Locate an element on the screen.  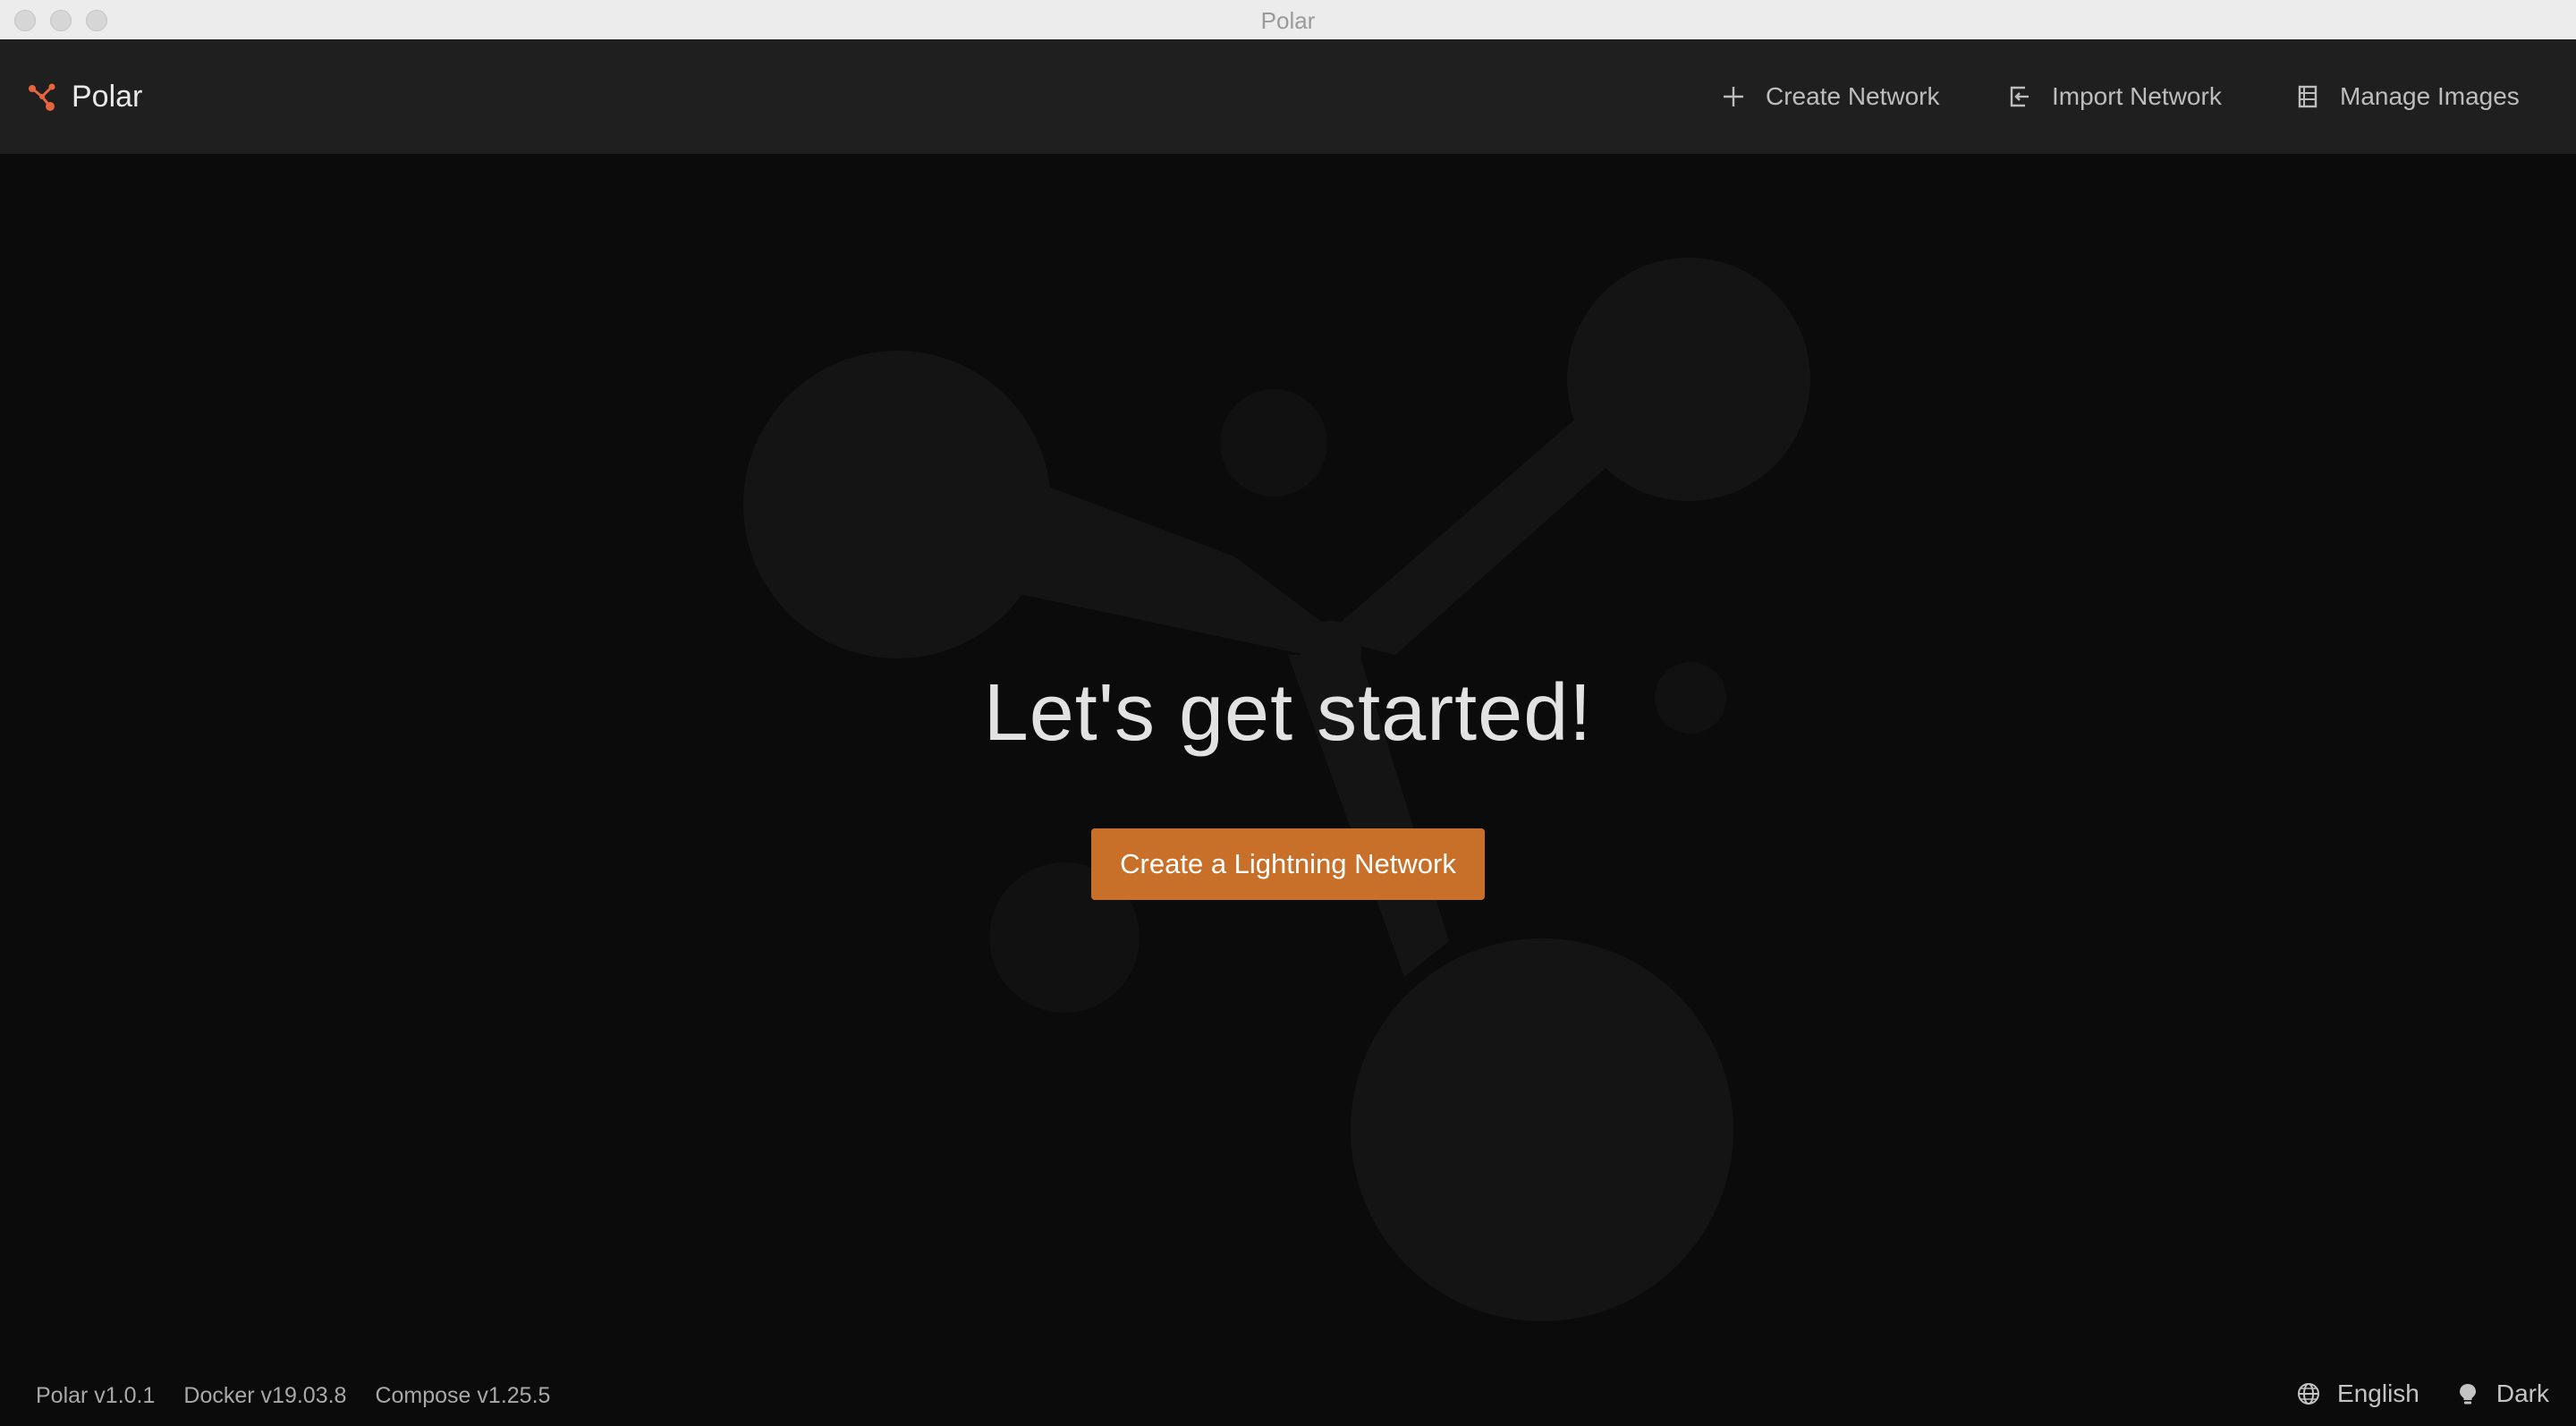
language-label: English is located at coordinates (2378, 1393).